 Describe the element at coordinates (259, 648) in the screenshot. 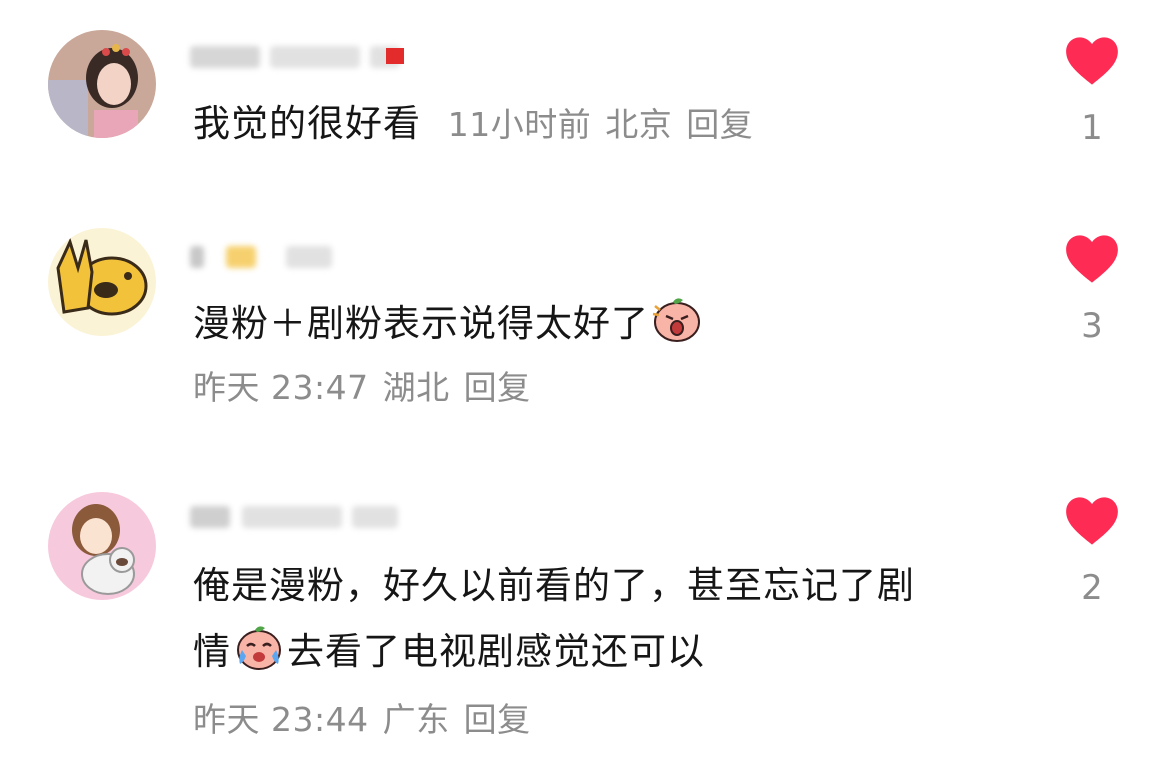

I see `crying-peach-emoji-icon` at that location.